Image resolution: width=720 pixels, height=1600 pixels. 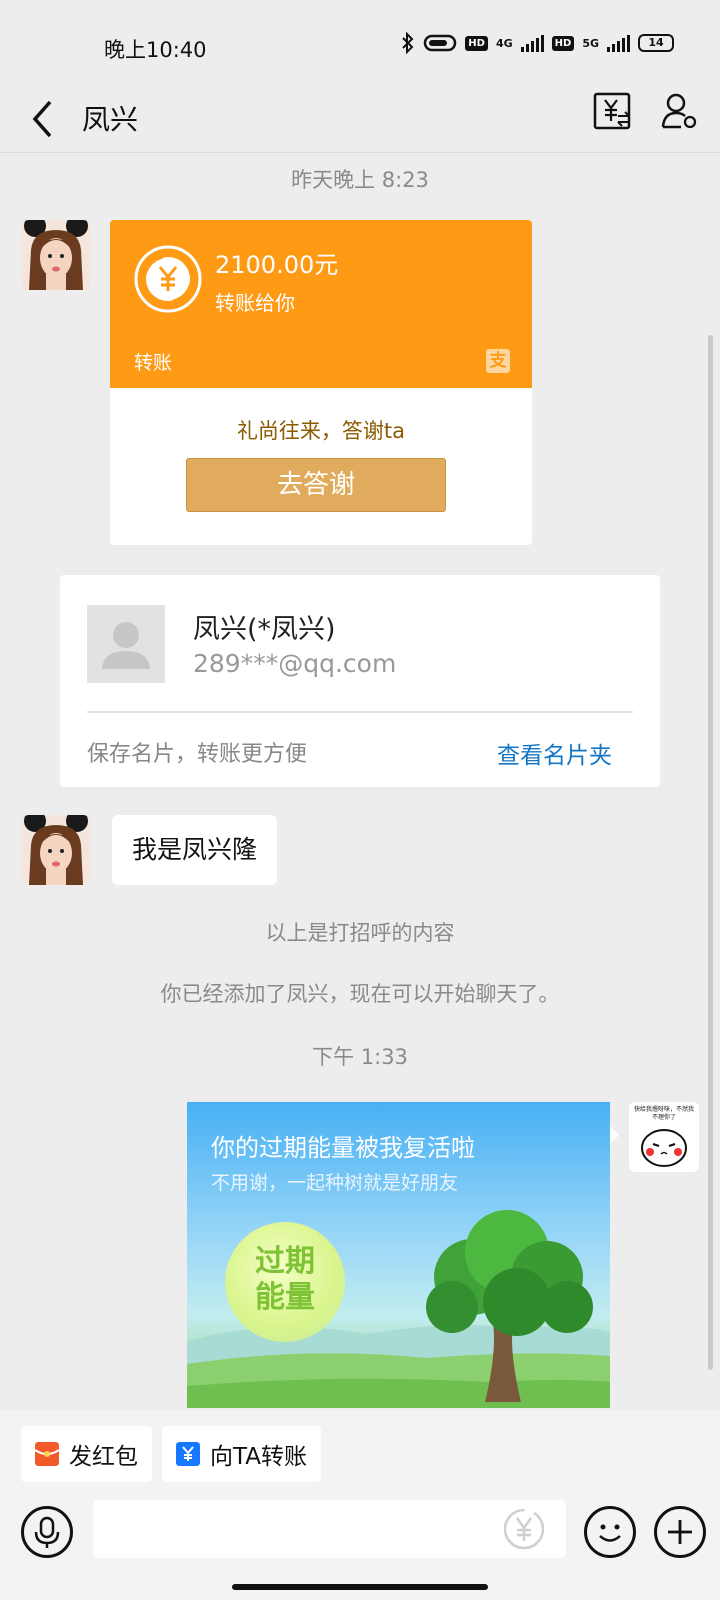 What do you see at coordinates (43, 119) in the screenshot?
I see `back-arrow-icon` at bounding box center [43, 119].